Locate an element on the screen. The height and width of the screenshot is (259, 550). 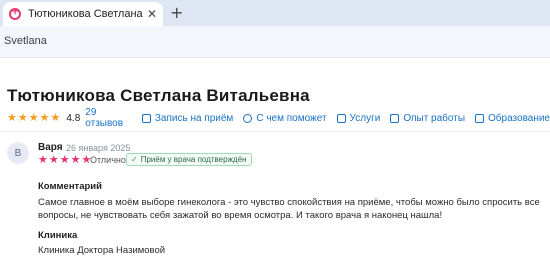
section-divider is located at coordinates (275, 131).